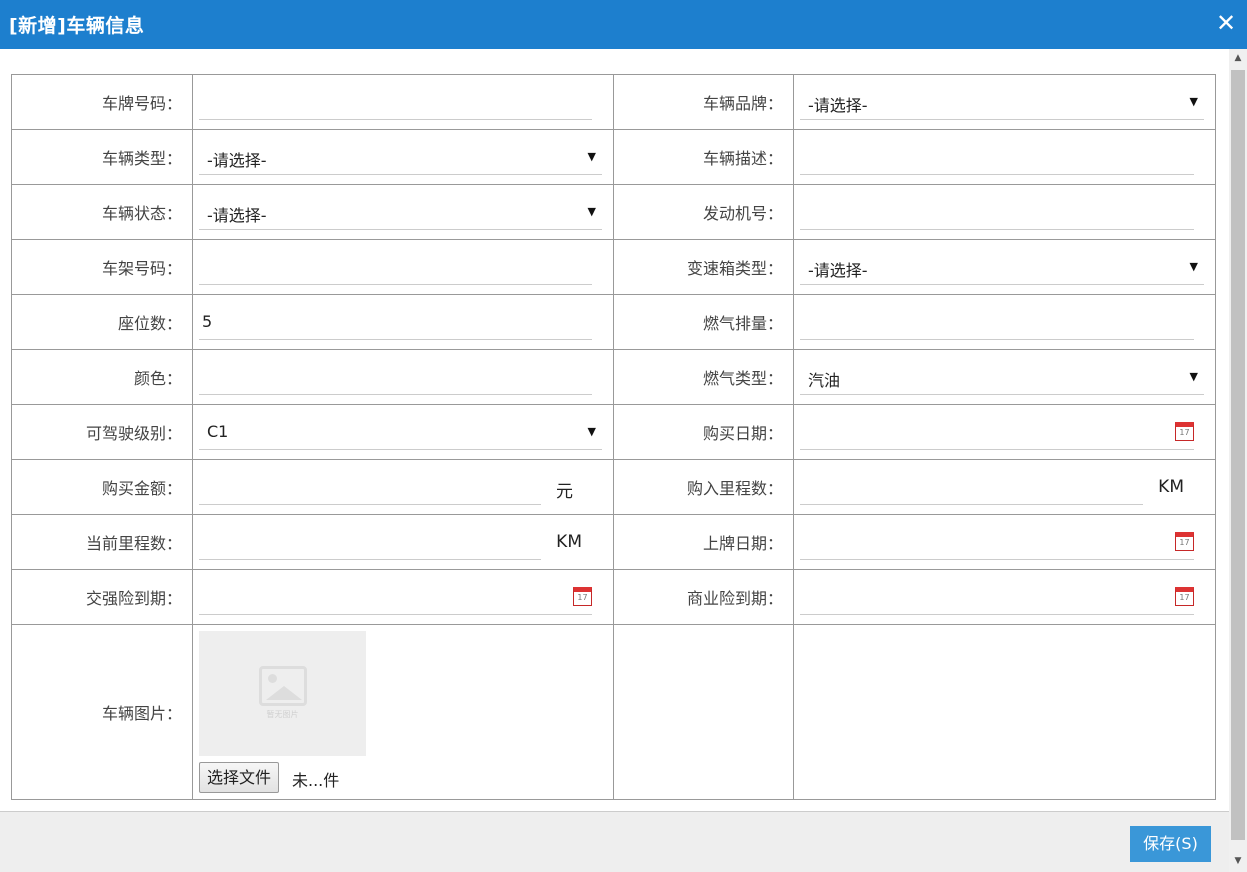 This screenshot has width=1247, height=872. Describe the element at coordinates (1002, 268) in the screenshot. I see `transmission-select: -请选择- ▼` at that location.